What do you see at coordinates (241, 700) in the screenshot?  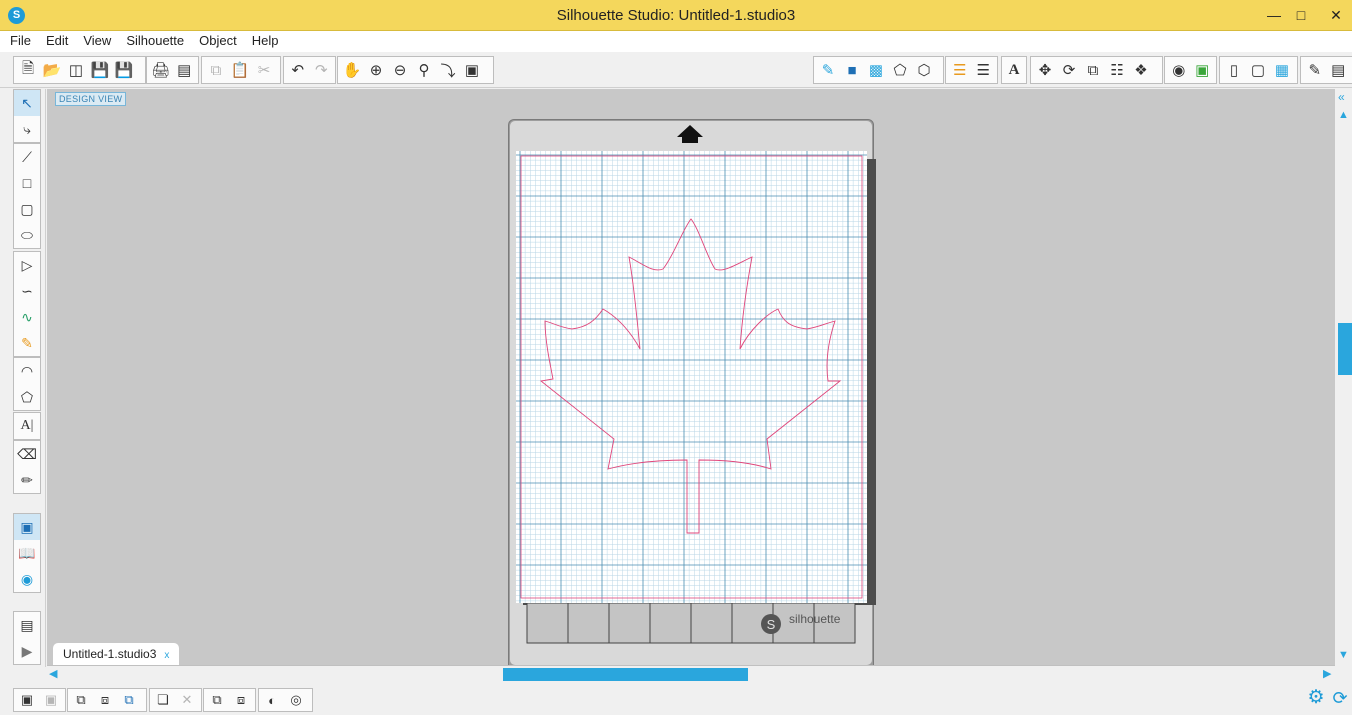 I see `send-to-back-icon: ⧈` at bounding box center [241, 700].